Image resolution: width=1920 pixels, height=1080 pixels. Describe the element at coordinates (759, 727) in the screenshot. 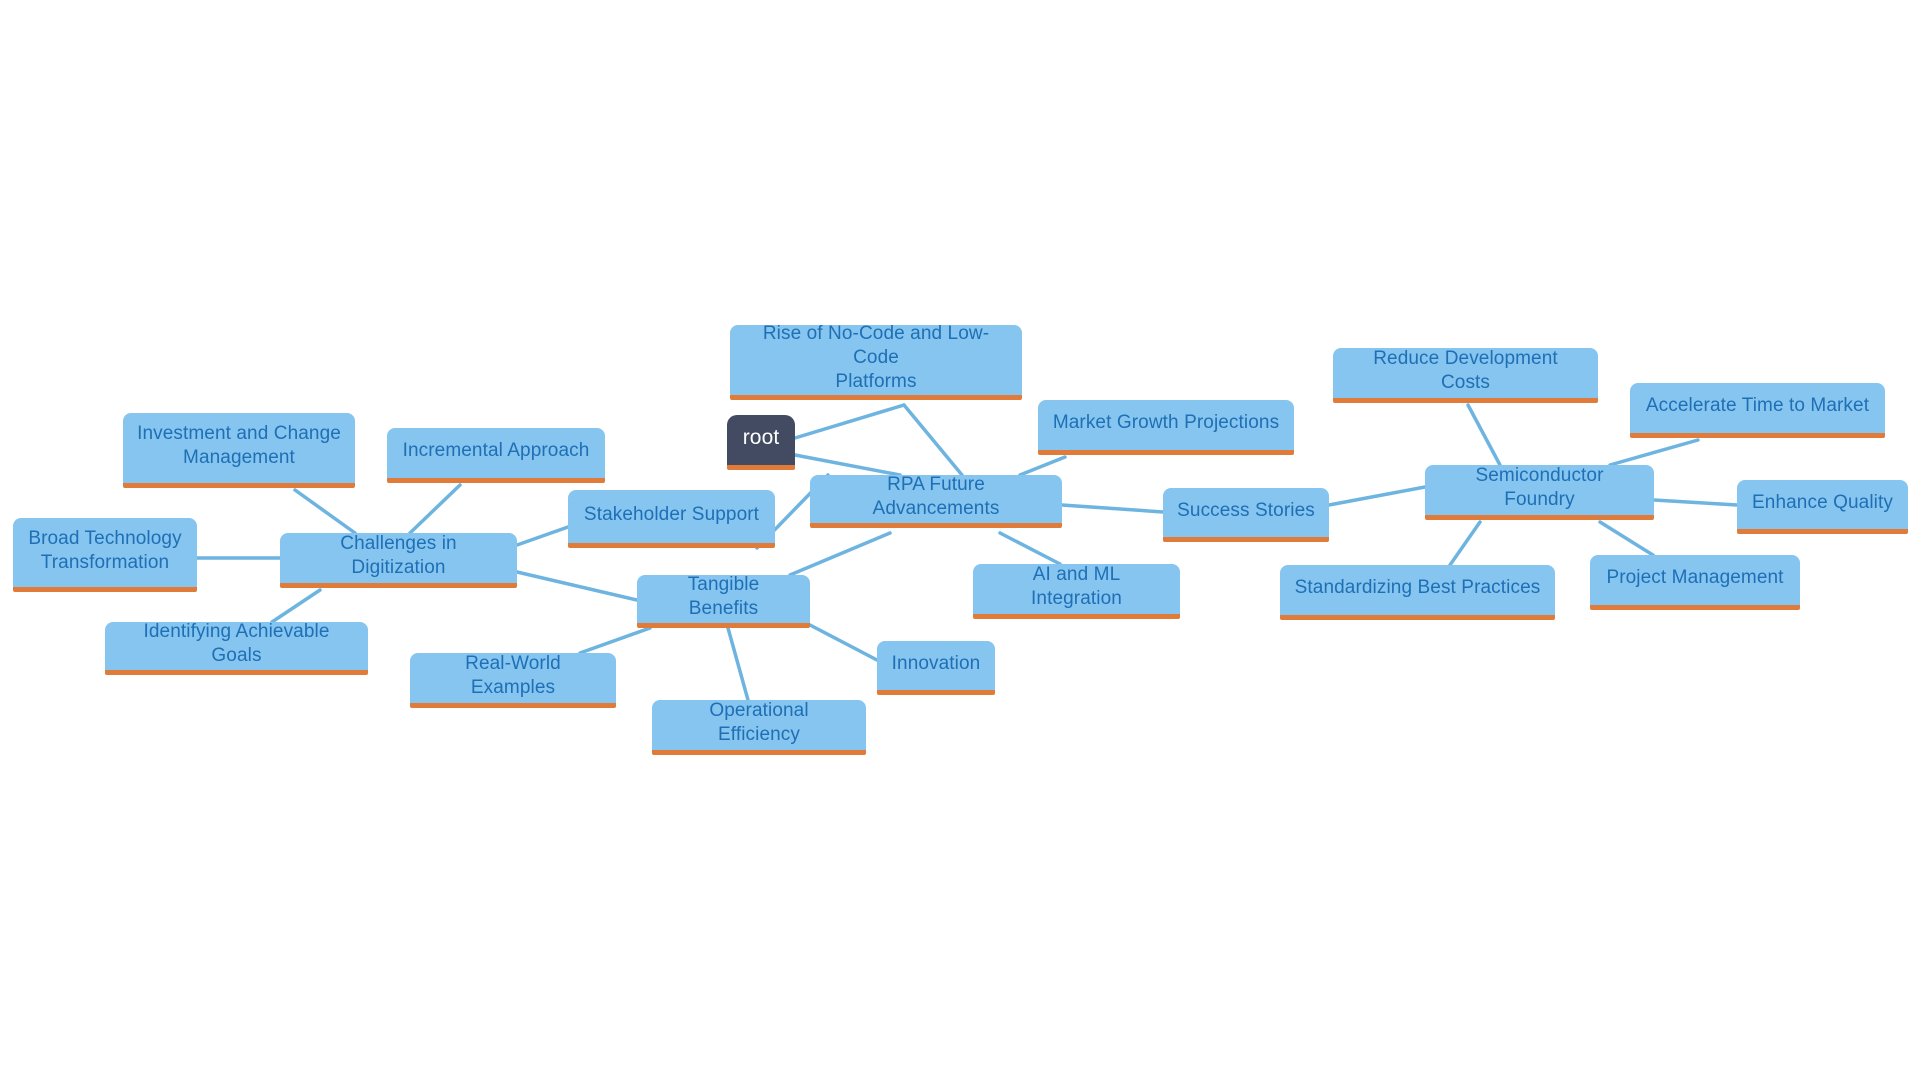

I see `mindmap-node-operational: Operational Efficiency` at that location.